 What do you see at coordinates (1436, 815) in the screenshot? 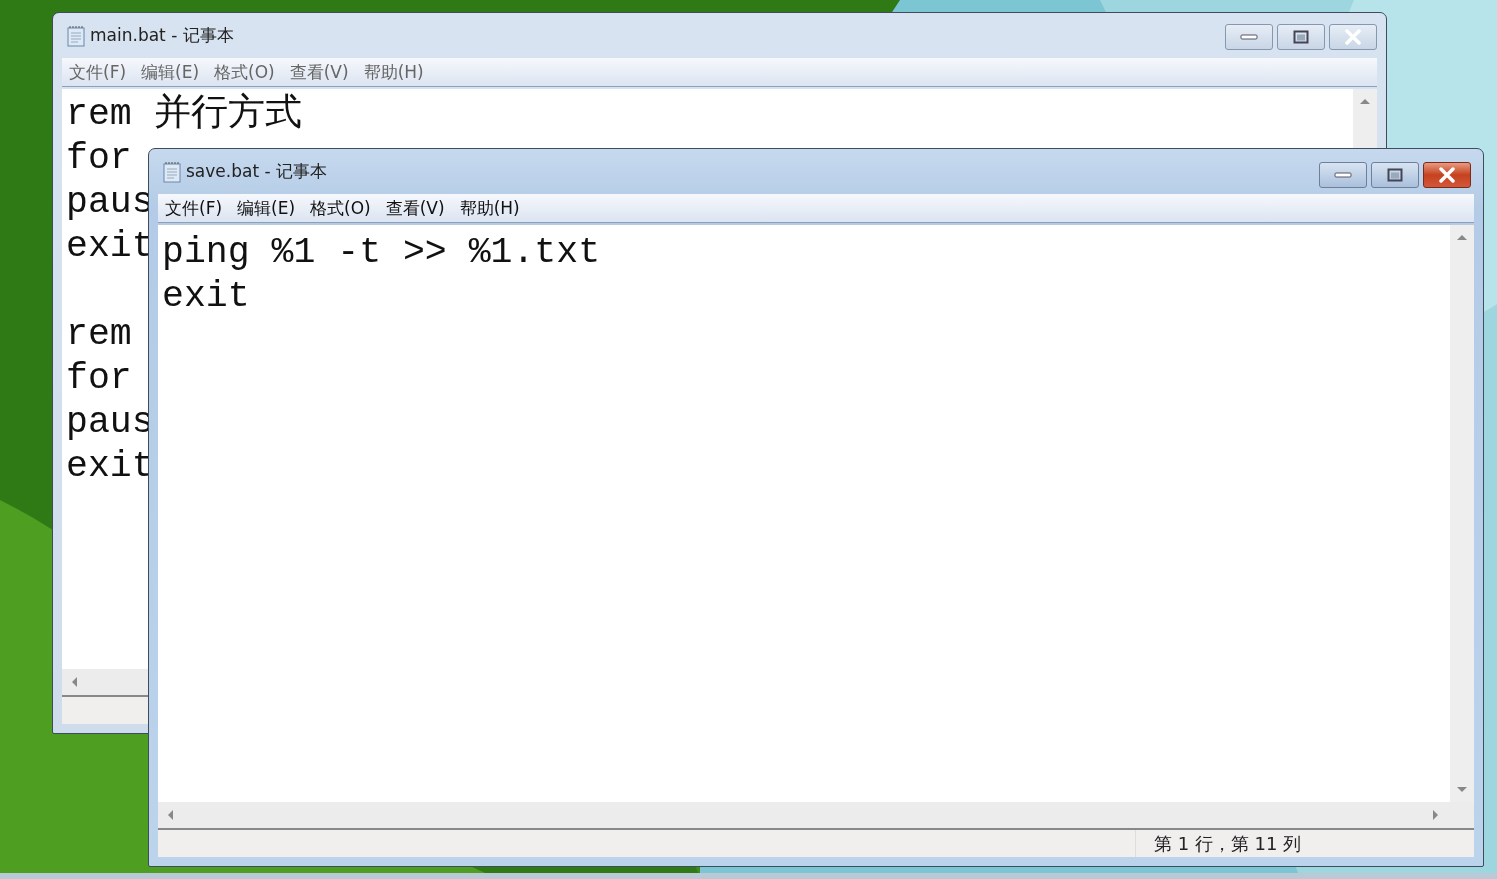
I see `scroll-right-icon` at bounding box center [1436, 815].